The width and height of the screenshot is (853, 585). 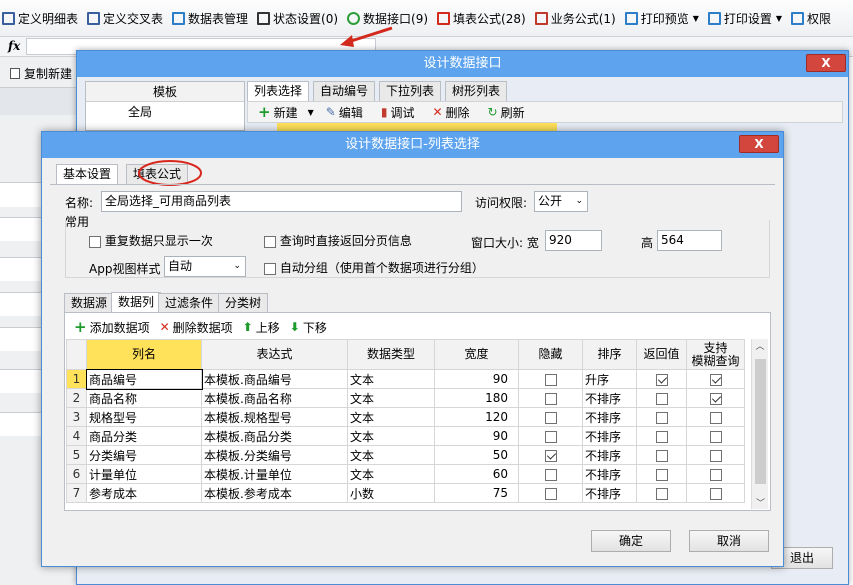 What do you see at coordinates (338, 240) in the screenshot?
I see `paging-option: 查询时直接返回分页信息` at bounding box center [338, 240].